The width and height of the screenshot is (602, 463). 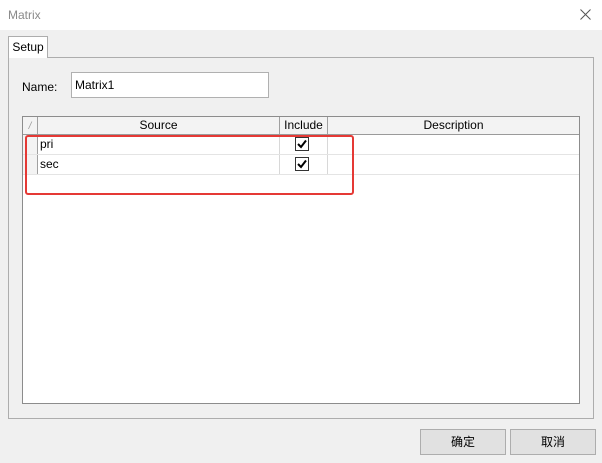 What do you see at coordinates (301, 15) in the screenshot?
I see `title-bar: Matrix` at bounding box center [301, 15].